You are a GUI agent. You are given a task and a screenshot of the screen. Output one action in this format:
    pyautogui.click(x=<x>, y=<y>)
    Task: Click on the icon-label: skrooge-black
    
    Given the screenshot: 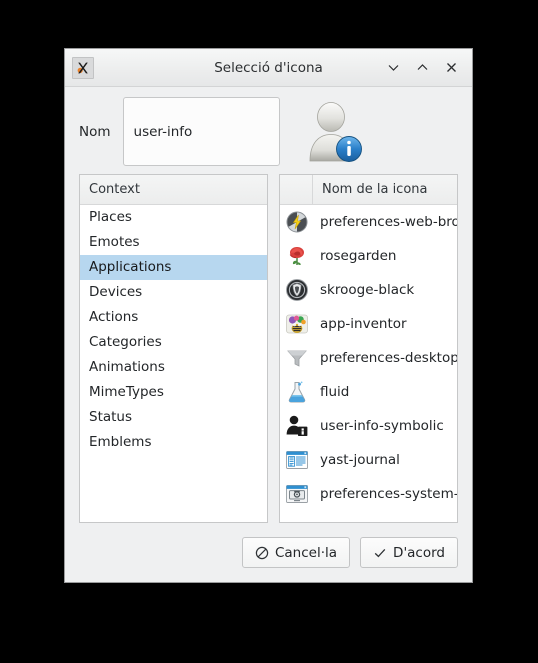 What is the action you would take?
    pyautogui.click(x=367, y=290)
    